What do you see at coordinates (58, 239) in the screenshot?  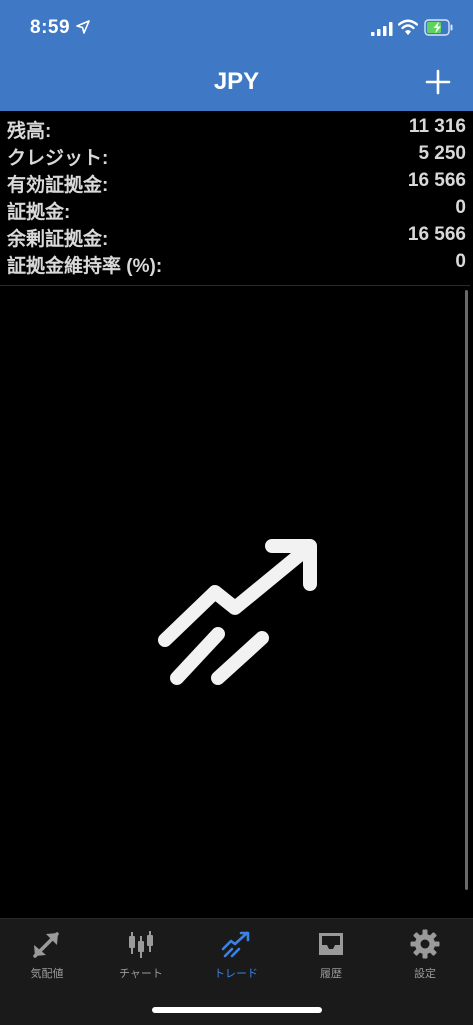 I see `summary-label: 余剰証拠金:` at bounding box center [58, 239].